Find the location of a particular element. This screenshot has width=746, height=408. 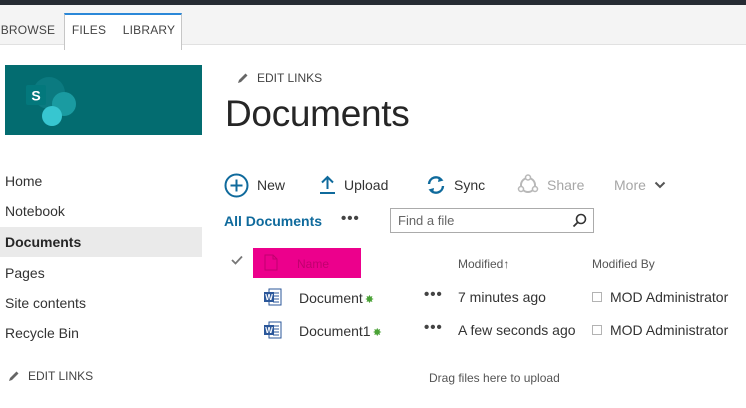

column-header-modified-label: Modified is located at coordinates (481, 264).